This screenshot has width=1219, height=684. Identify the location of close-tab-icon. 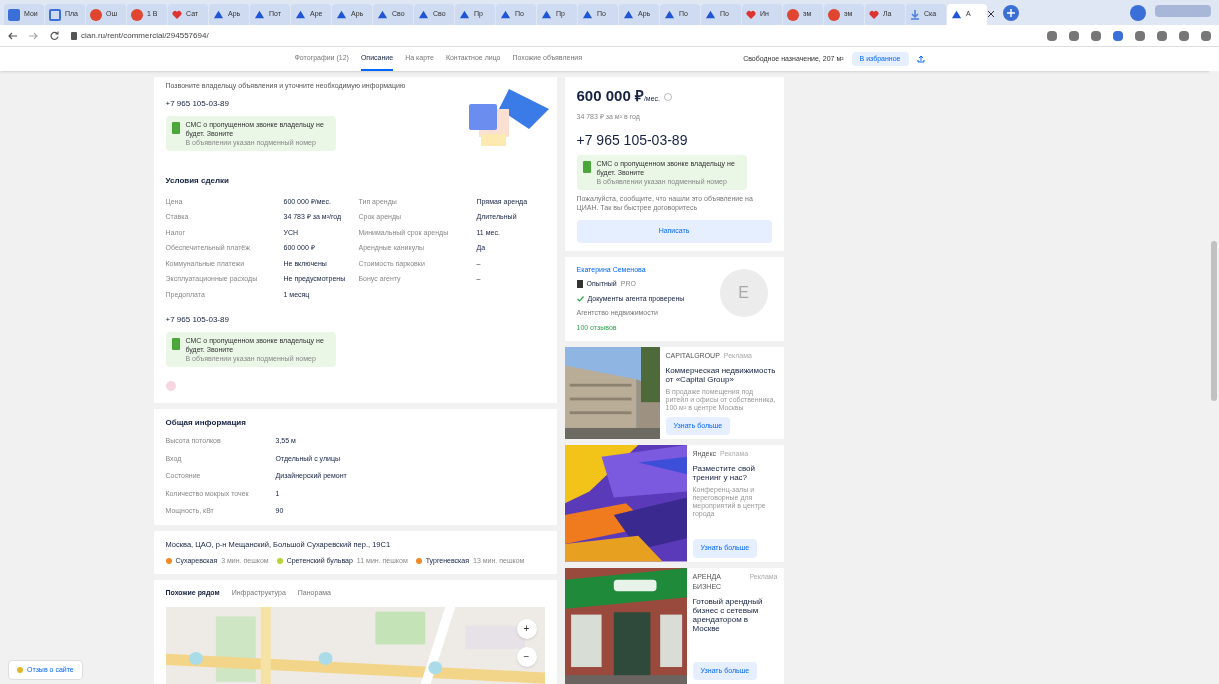
(991, 14).